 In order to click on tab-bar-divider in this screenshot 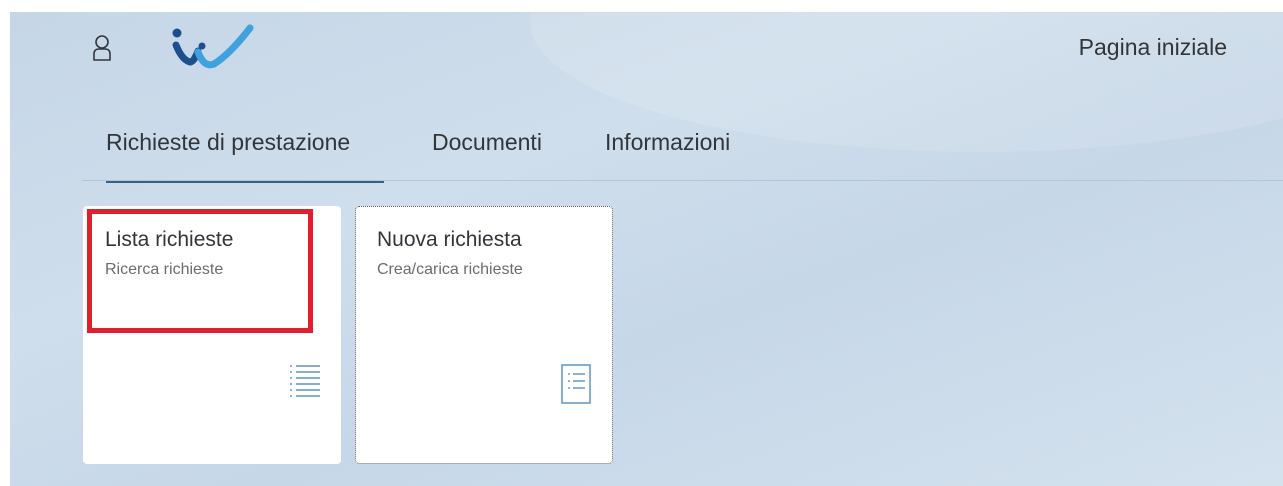, I will do `click(682, 180)`.